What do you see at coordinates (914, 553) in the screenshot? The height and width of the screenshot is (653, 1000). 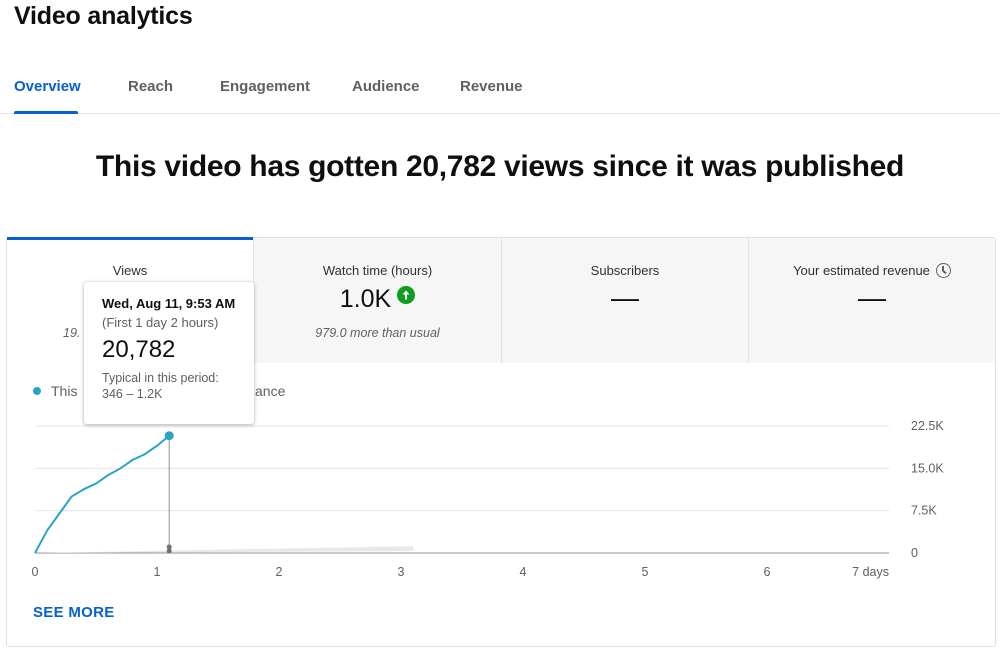 I see `y-tick-label: 0` at bounding box center [914, 553].